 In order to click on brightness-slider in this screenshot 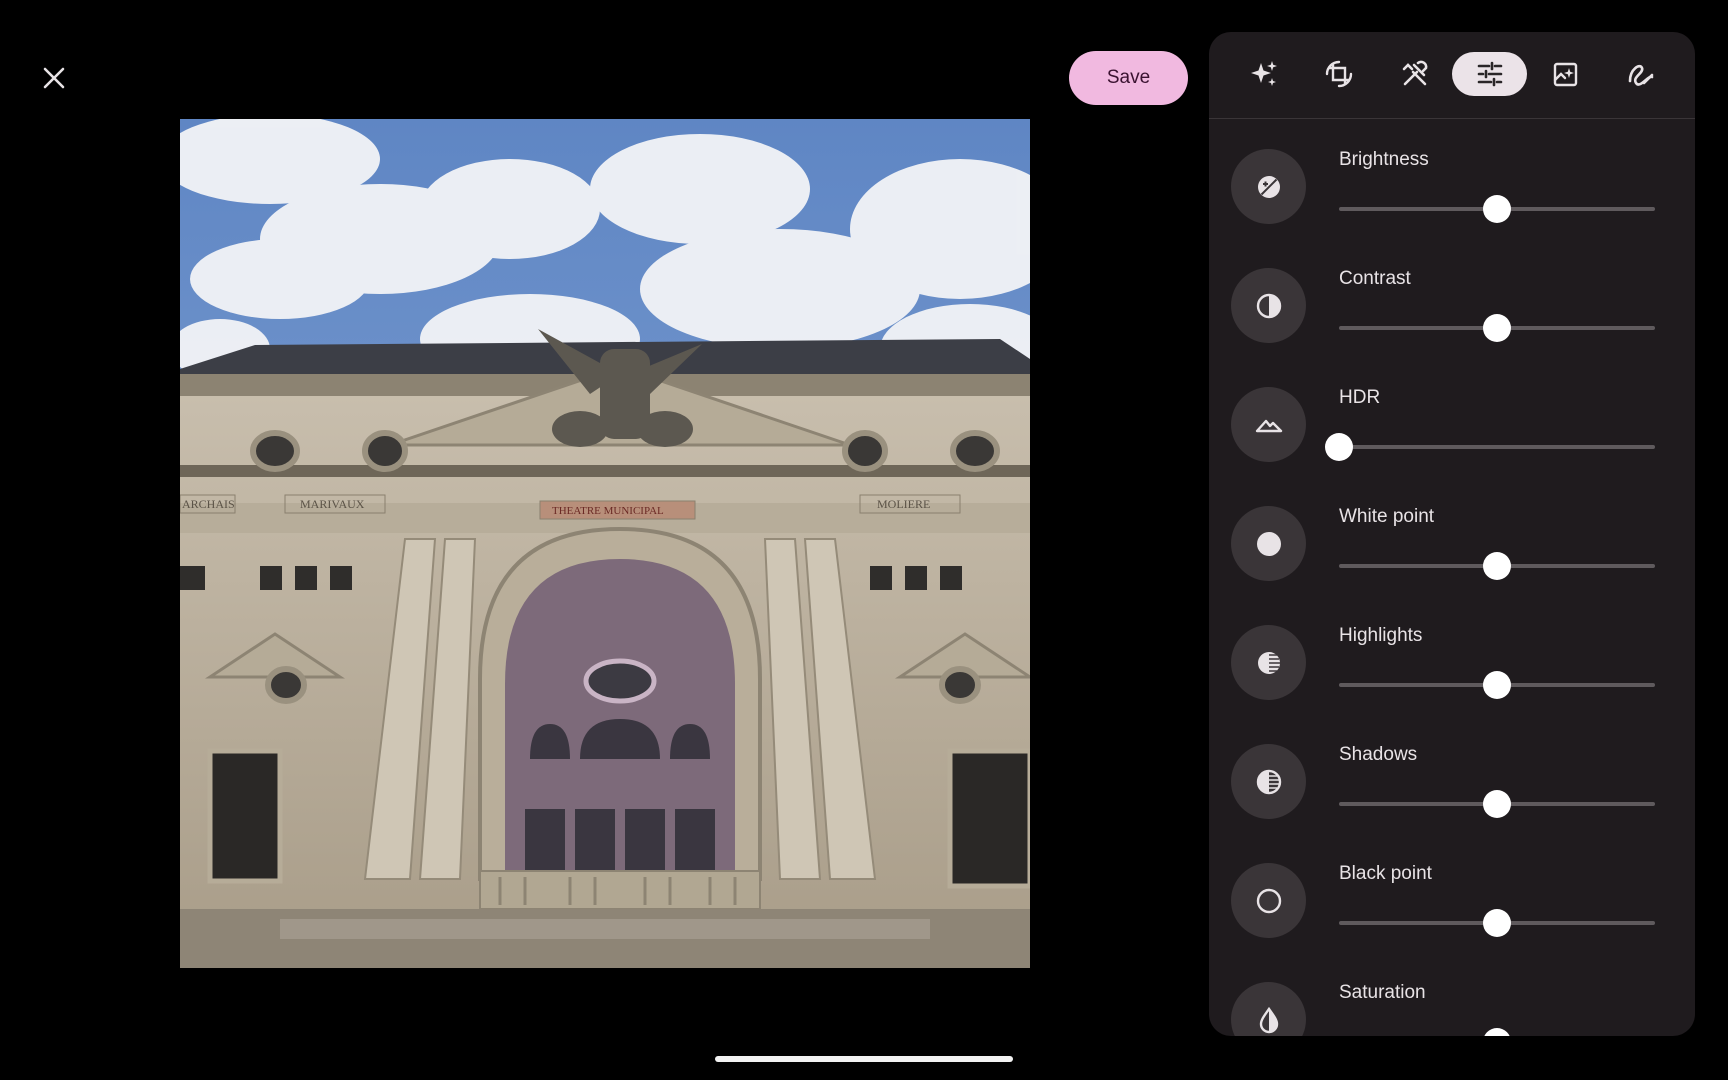, I will do `click(1497, 209)`.